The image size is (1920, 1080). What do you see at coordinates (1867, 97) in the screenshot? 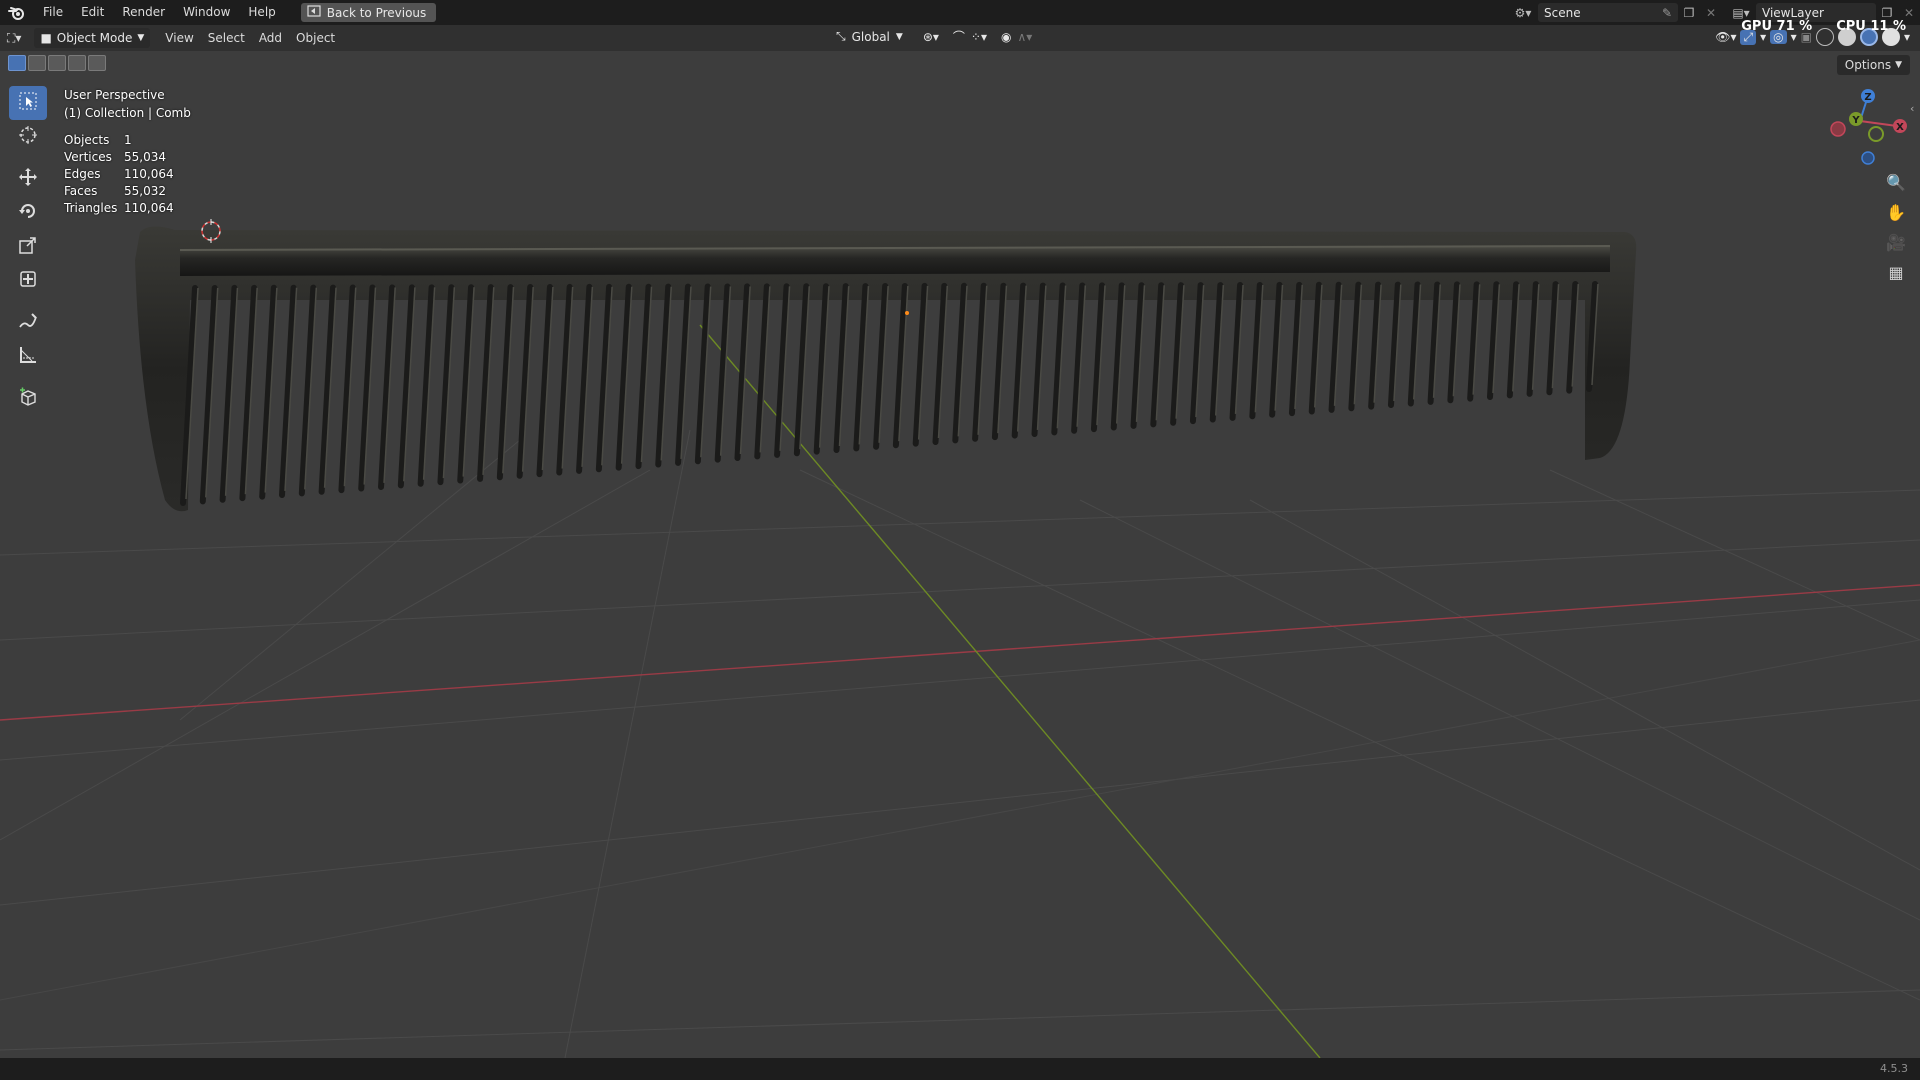
I see `svg-text: Z` at bounding box center [1867, 97].